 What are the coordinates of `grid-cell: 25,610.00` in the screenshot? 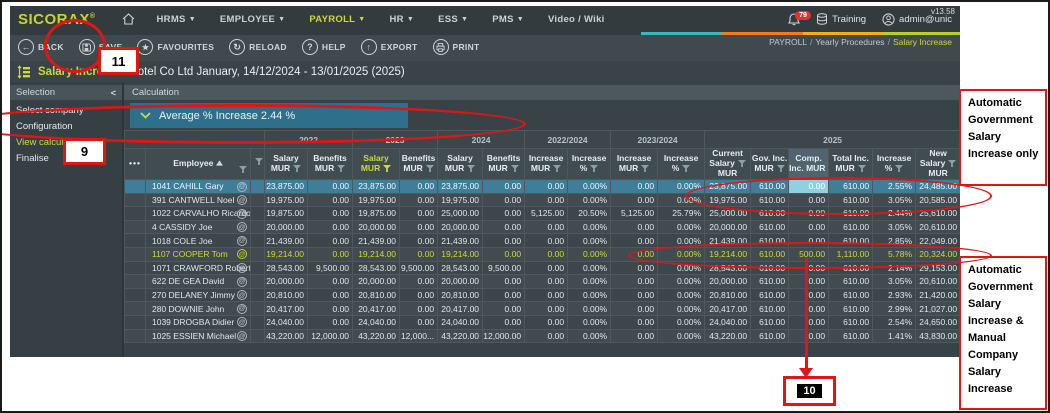 It's located at (937, 213).